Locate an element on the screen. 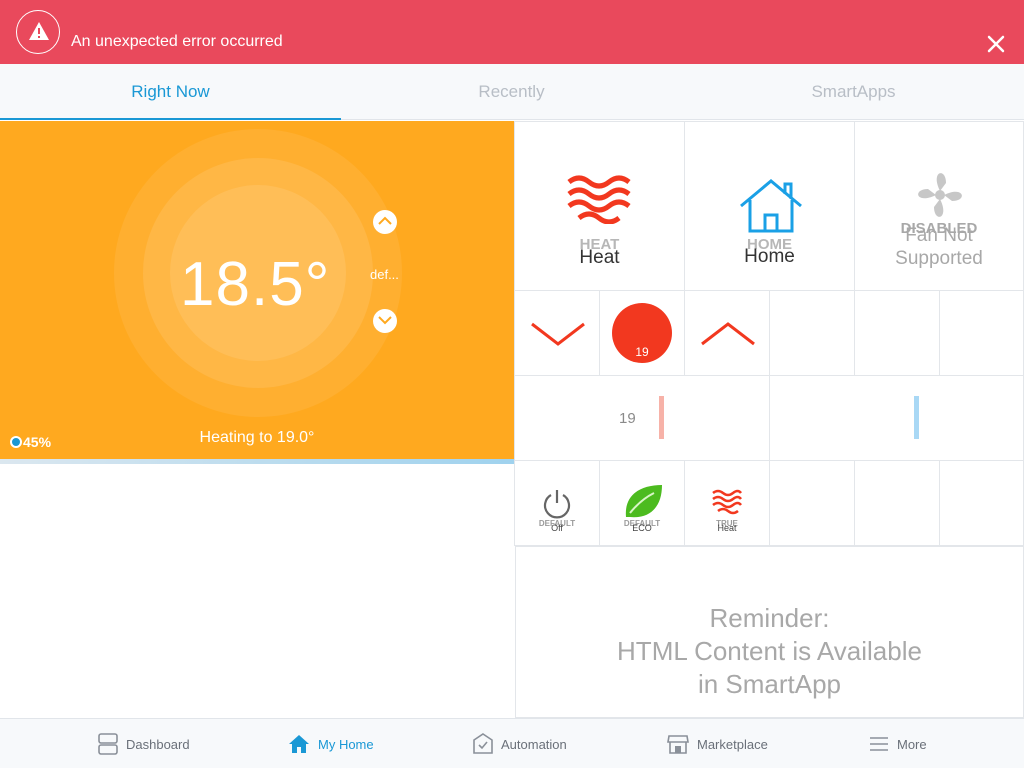 The width and height of the screenshot is (1024, 768). nav-more-label: More is located at coordinates (912, 744).